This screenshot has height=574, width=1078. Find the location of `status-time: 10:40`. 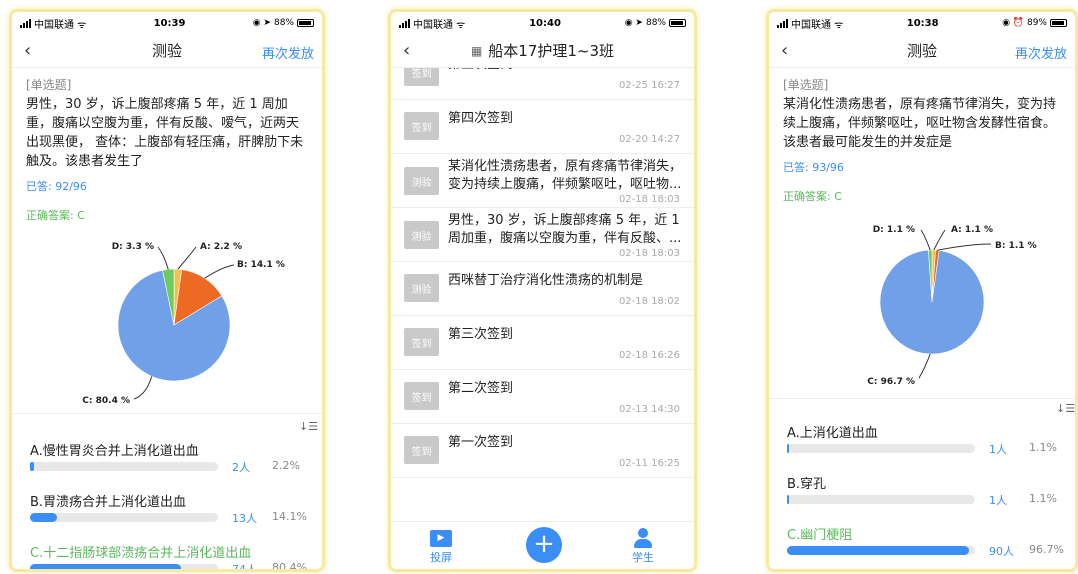

status-time: 10:40 is located at coordinates (545, 23).